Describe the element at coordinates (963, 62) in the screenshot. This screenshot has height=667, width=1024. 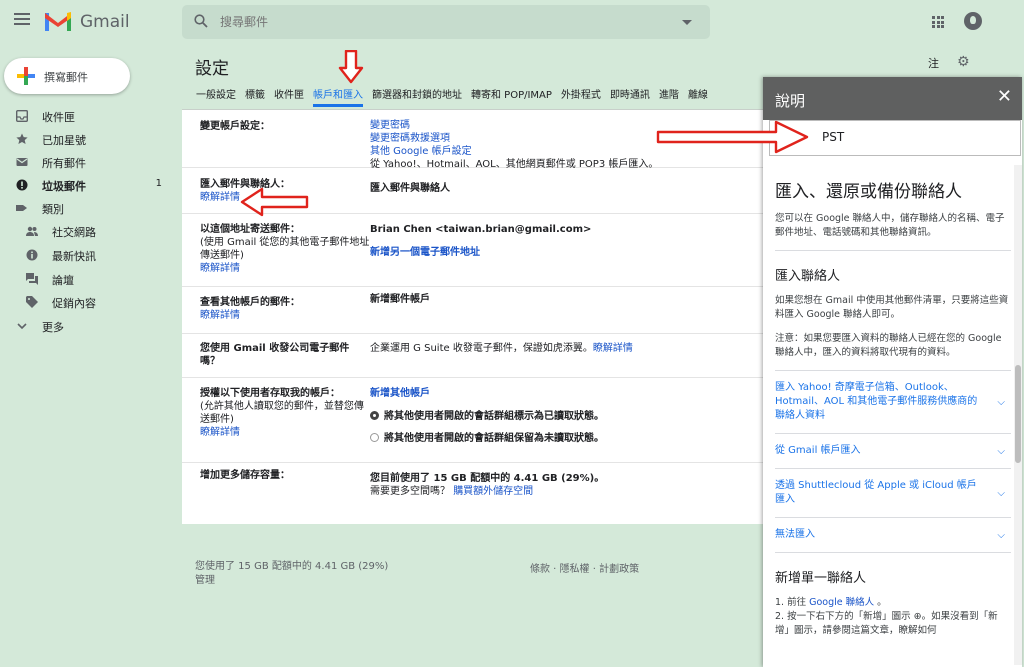
I see `gear-icon: ⚙` at that location.